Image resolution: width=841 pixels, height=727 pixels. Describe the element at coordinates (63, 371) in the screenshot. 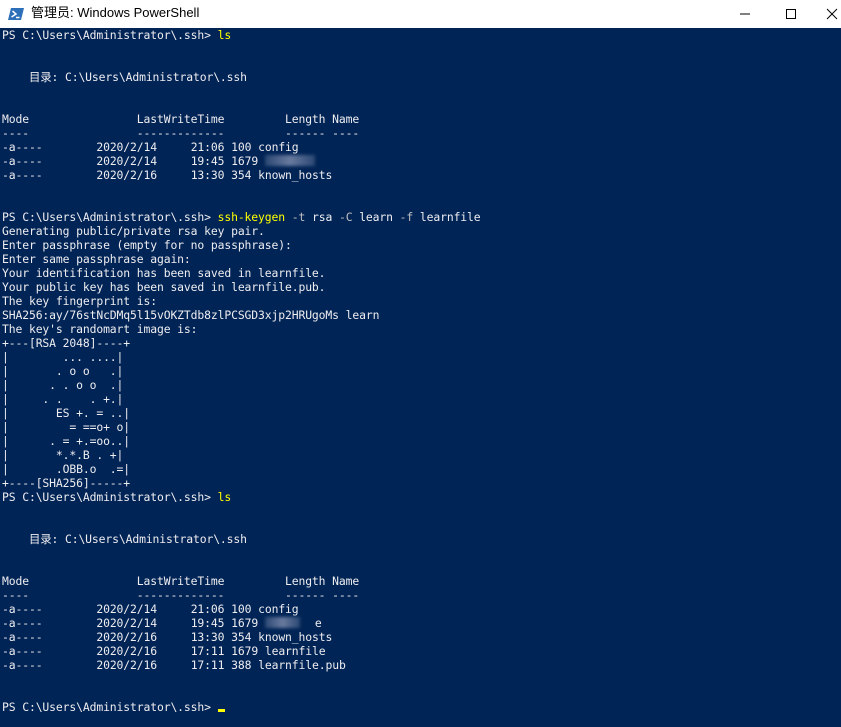

I see `randomart-line: | . o o .|` at that location.